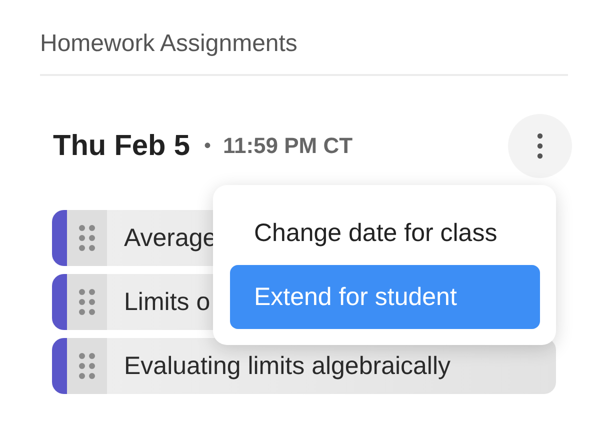 Image resolution: width=604 pixels, height=434 pixels. Describe the element at coordinates (385, 233) in the screenshot. I see `menu-item: Change date for class` at that location.